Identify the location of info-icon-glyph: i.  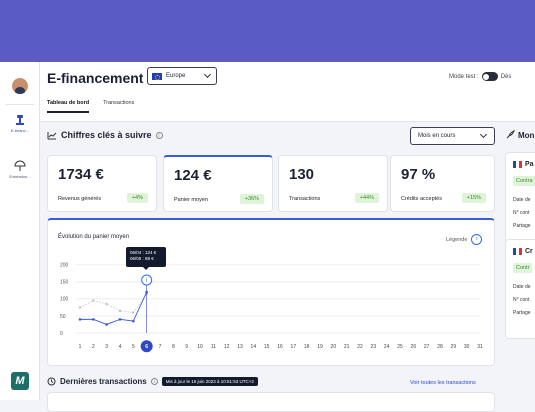
(146, 281).